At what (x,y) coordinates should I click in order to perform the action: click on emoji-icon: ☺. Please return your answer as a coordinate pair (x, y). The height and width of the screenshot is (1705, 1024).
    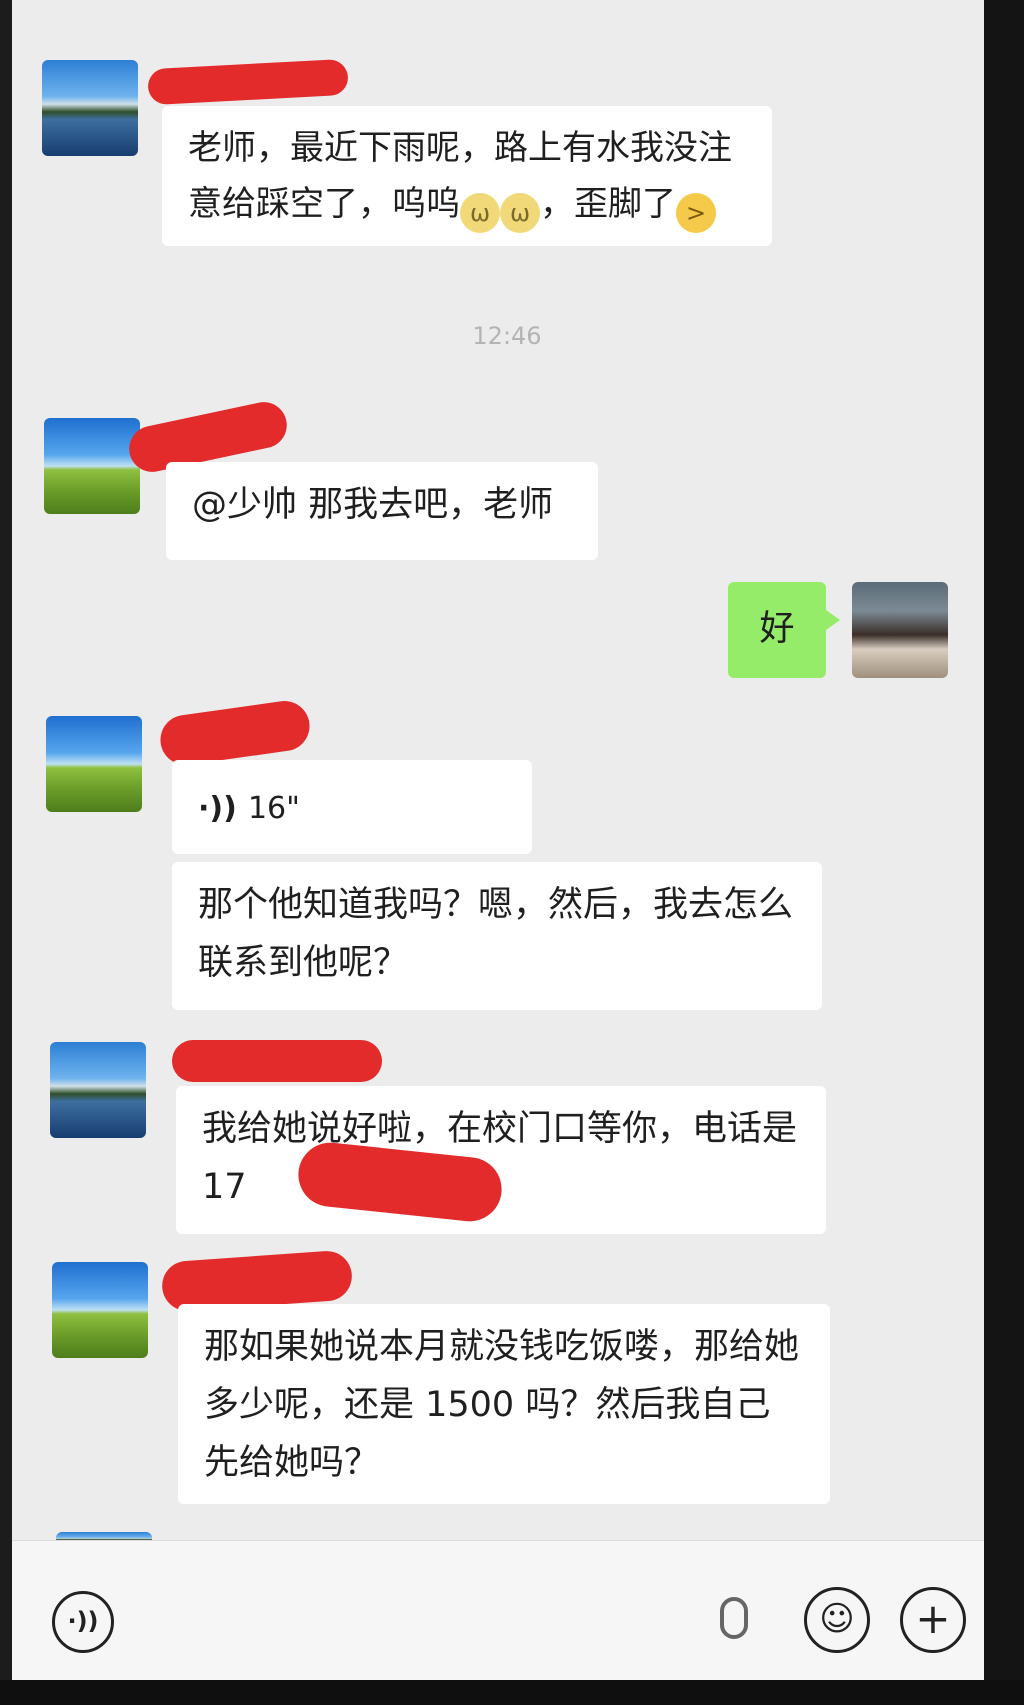
    Looking at the image, I should click on (837, 1620).